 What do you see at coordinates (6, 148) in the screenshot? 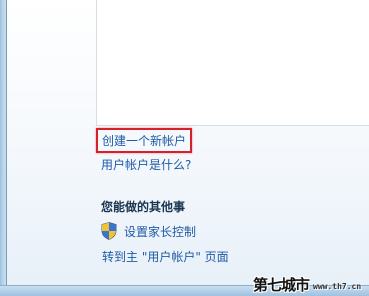
I see `window-frame-left-edge` at bounding box center [6, 148].